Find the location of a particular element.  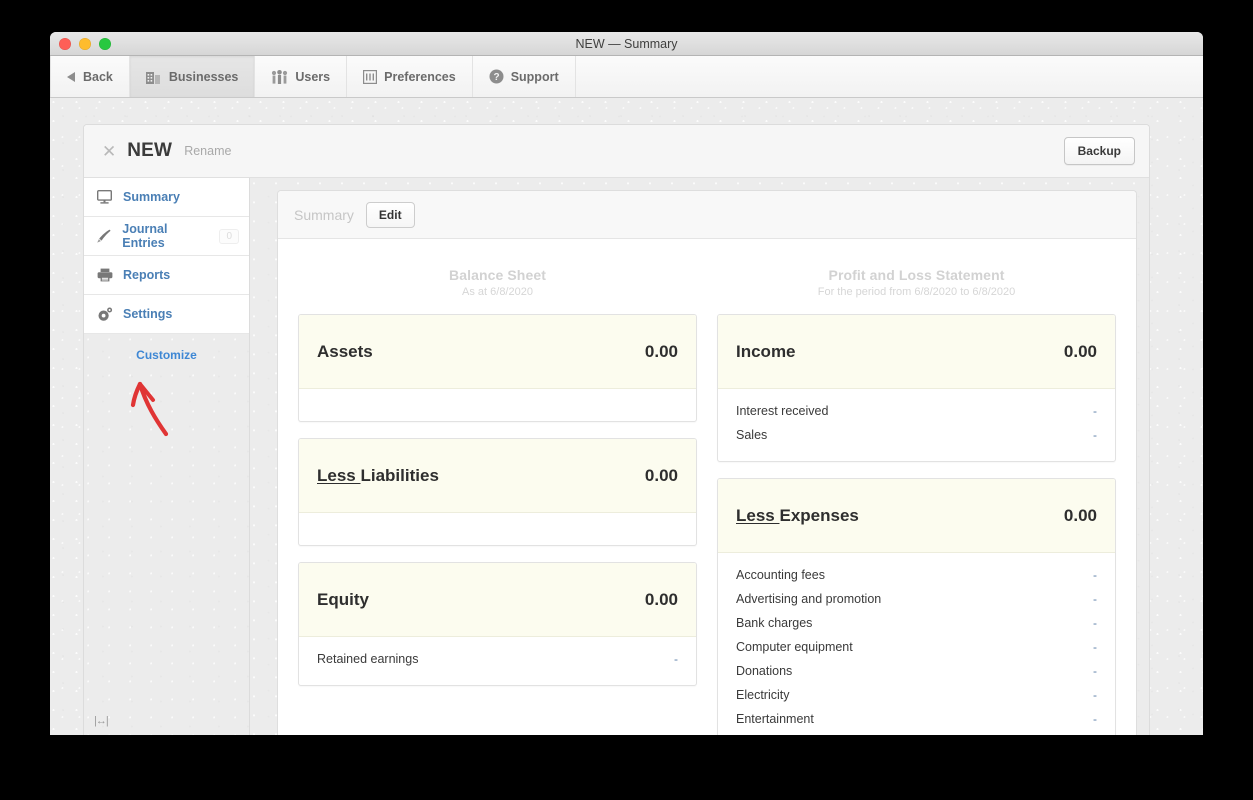

liabilities-title-text: Liabilities is located at coordinates (399, 475).